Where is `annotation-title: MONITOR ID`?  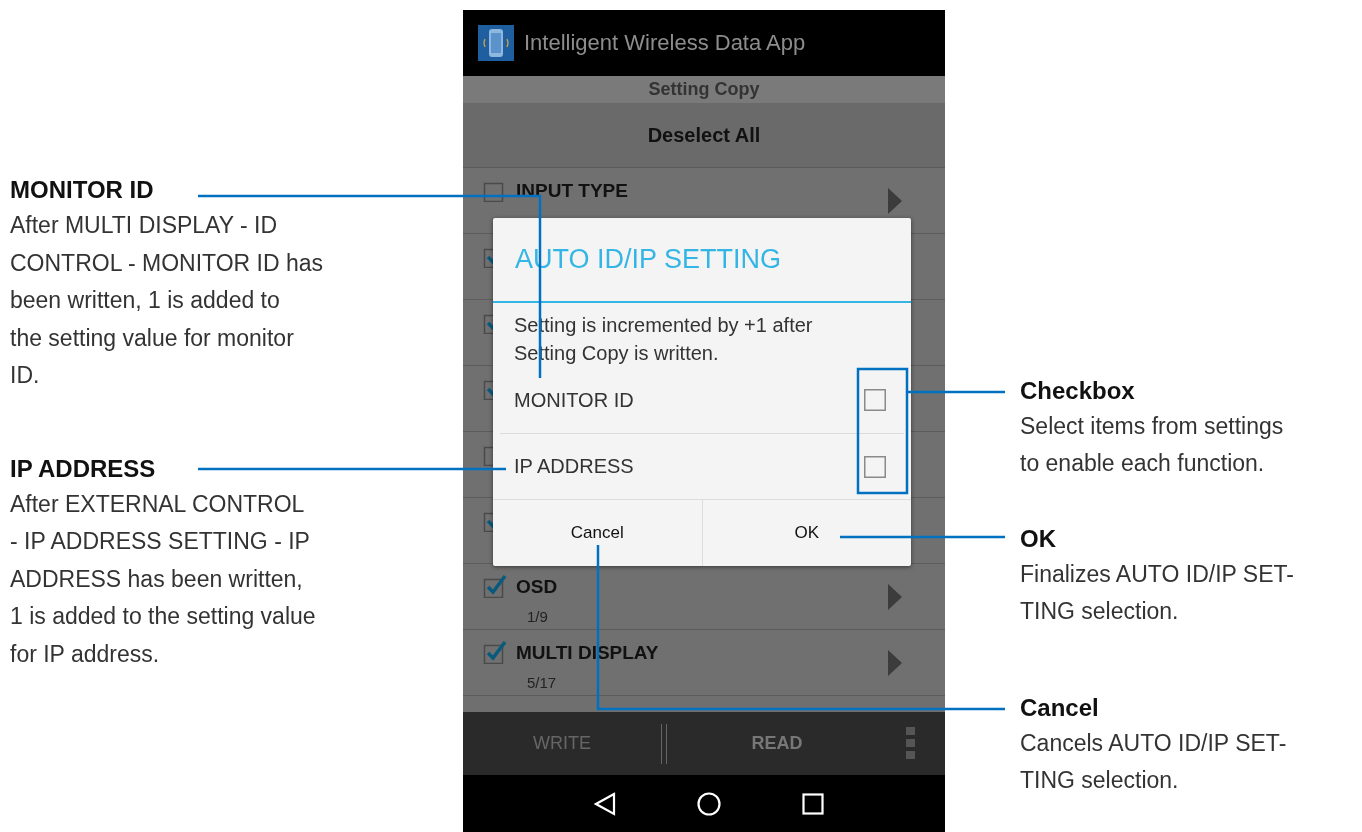 annotation-title: MONITOR ID is located at coordinates (82, 190).